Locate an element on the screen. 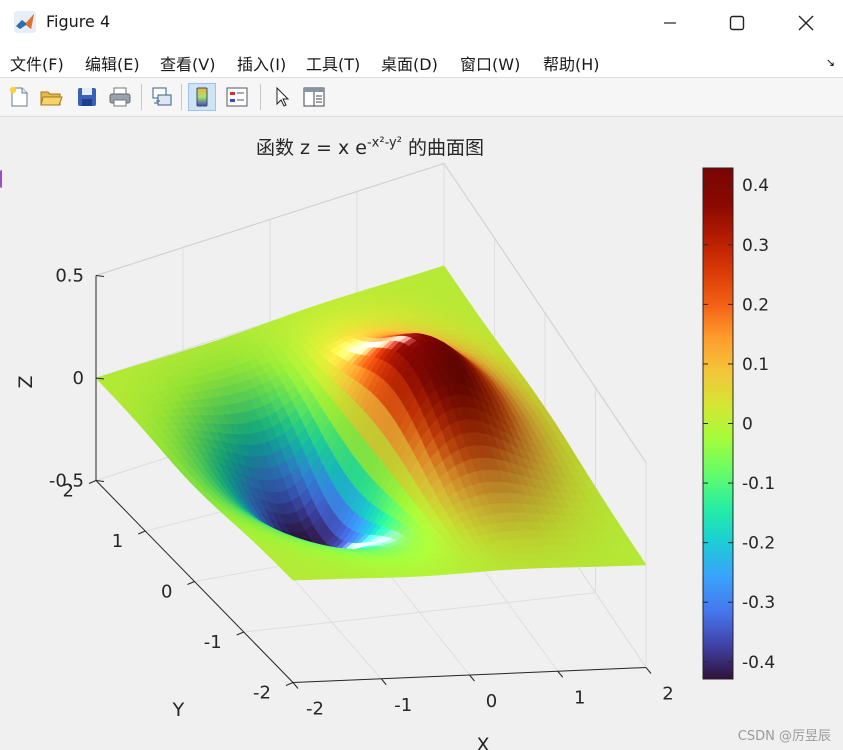 The height and width of the screenshot is (750, 843). colorbar-tick-label: 0.3 is located at coordinates (755, 246).